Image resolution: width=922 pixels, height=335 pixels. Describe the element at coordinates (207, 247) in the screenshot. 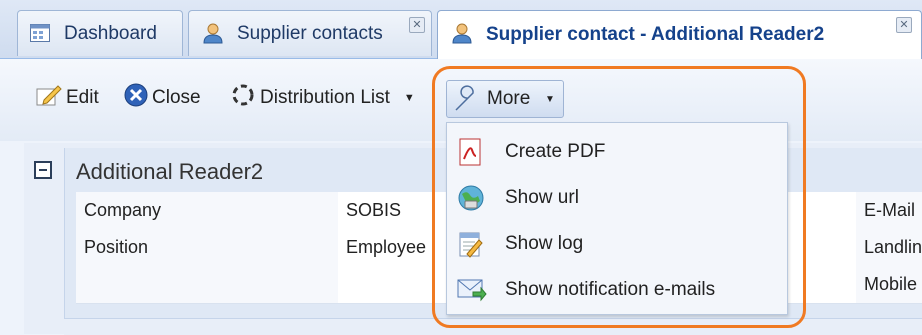

I see `field-label: Position` at that location.